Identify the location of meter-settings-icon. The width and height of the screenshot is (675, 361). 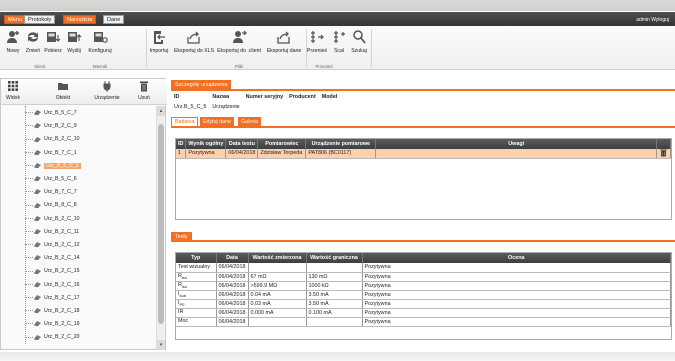
(101, 37).